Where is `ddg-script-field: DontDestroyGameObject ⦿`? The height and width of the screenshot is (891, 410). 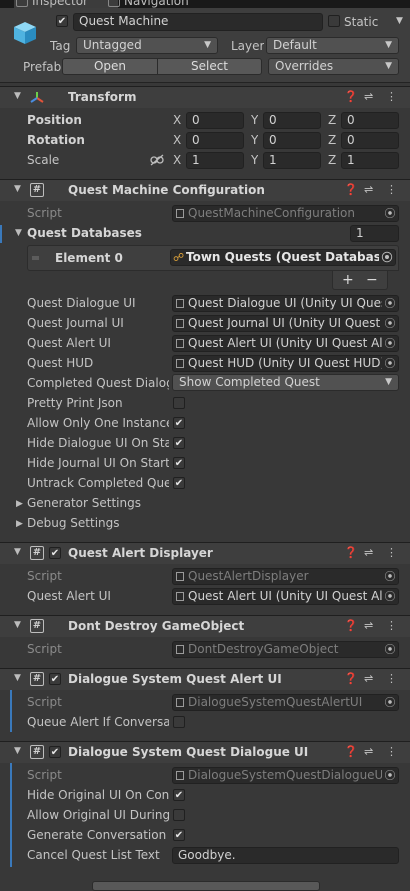
ddg-script-field: DontDestroyGameObject ⦿ is located at coordinates (285, 649).